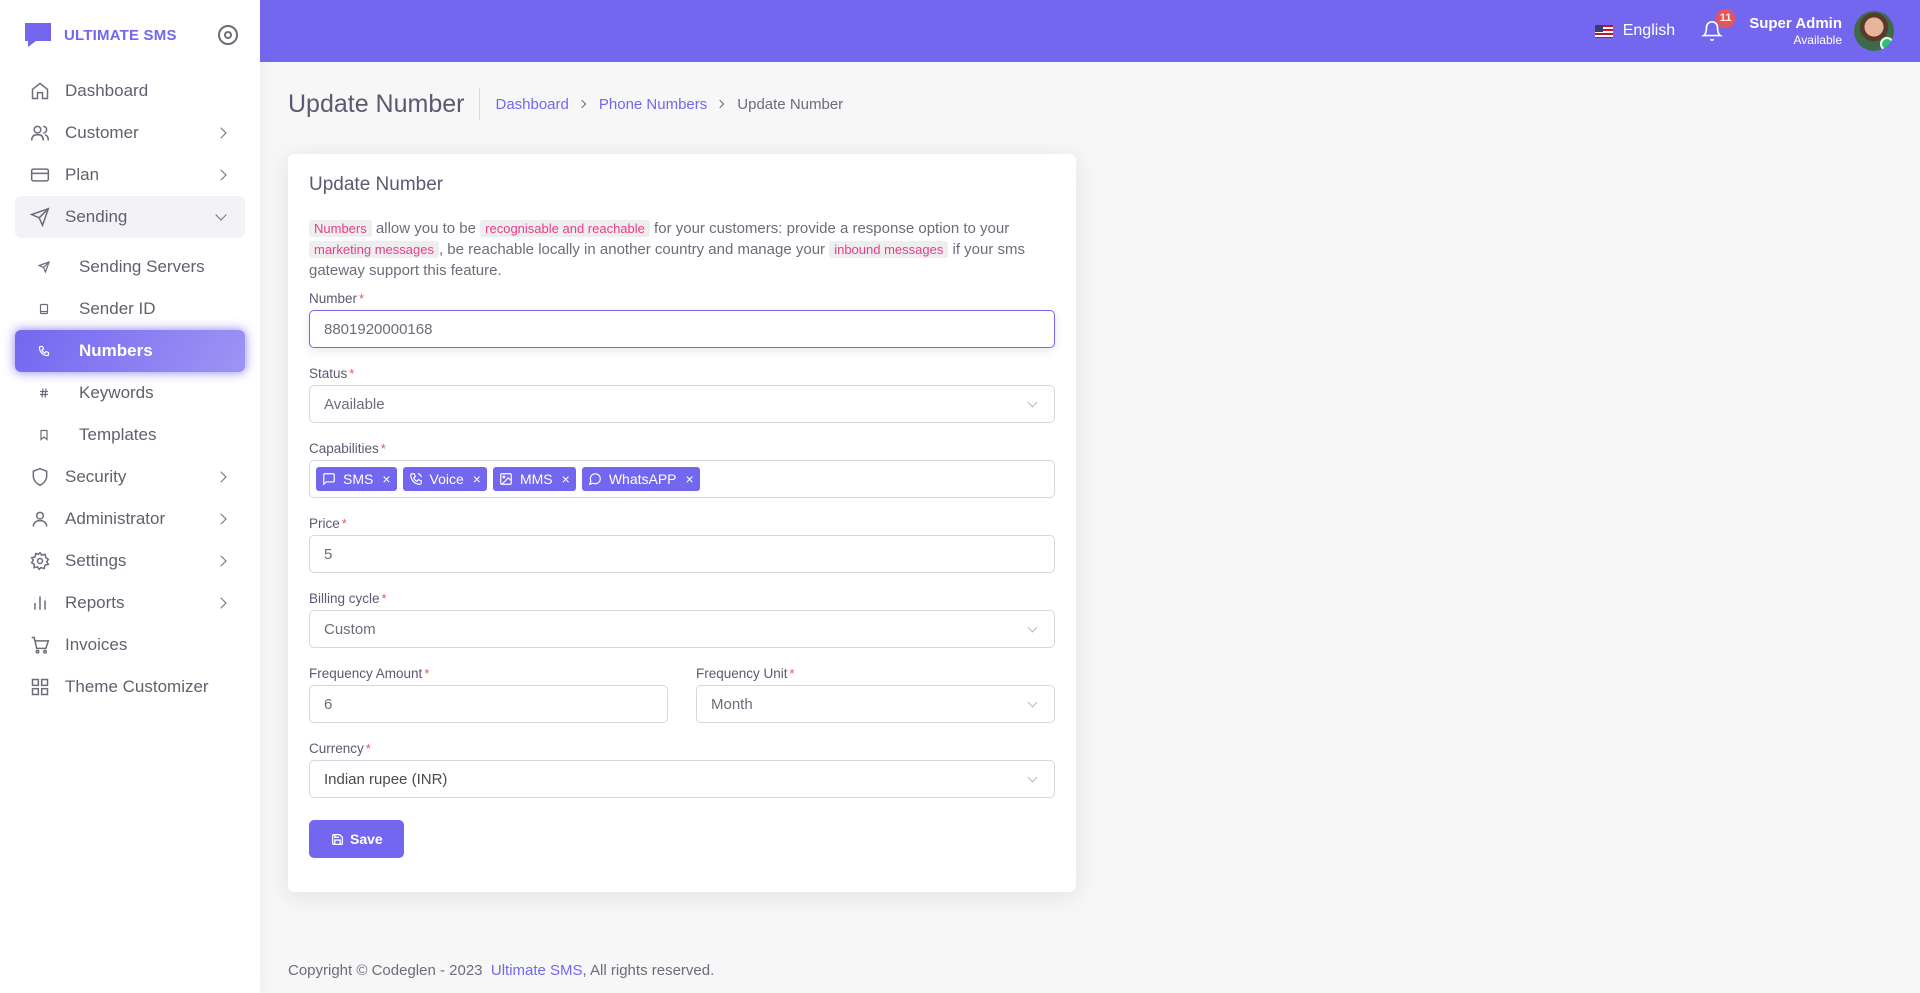 Image resolution: width=1920 pixels, height=993 pixels. Describe the element at coordinates (1634, 31) in the screenshot. I see `language-dropdown: English` at that location.